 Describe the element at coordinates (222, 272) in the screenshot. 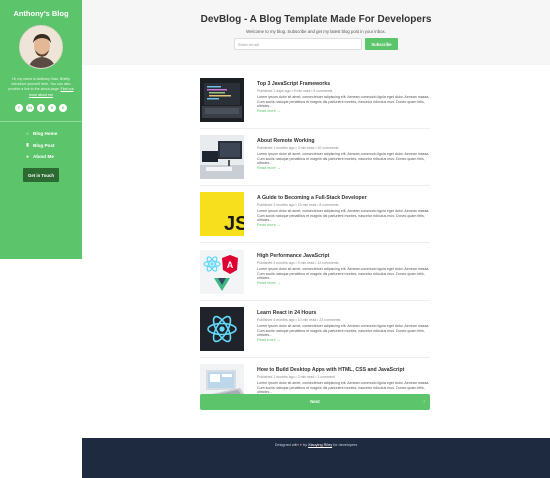

I see `frameworks-thumbnail: A` at that location.